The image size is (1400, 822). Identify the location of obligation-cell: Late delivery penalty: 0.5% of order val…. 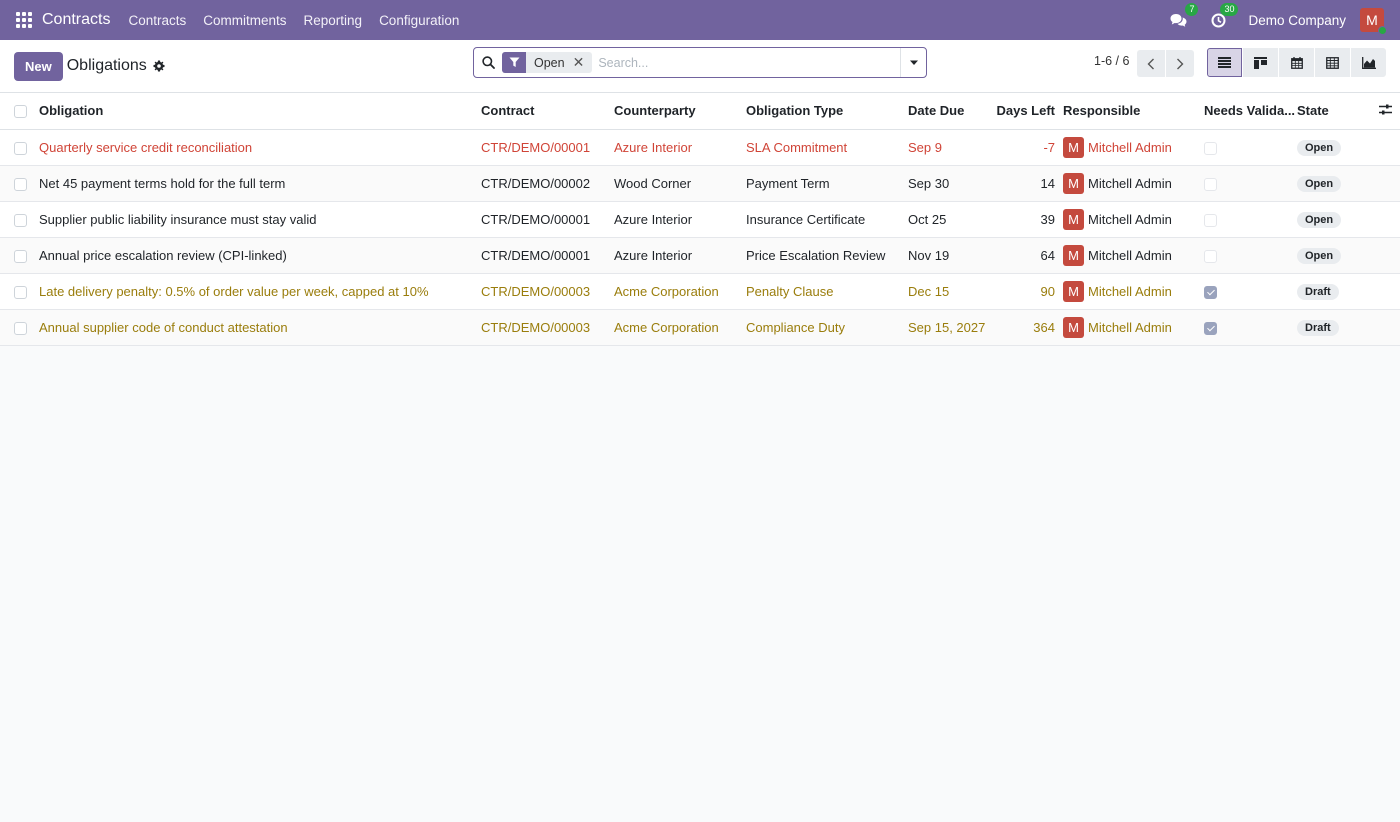
(260, 291).